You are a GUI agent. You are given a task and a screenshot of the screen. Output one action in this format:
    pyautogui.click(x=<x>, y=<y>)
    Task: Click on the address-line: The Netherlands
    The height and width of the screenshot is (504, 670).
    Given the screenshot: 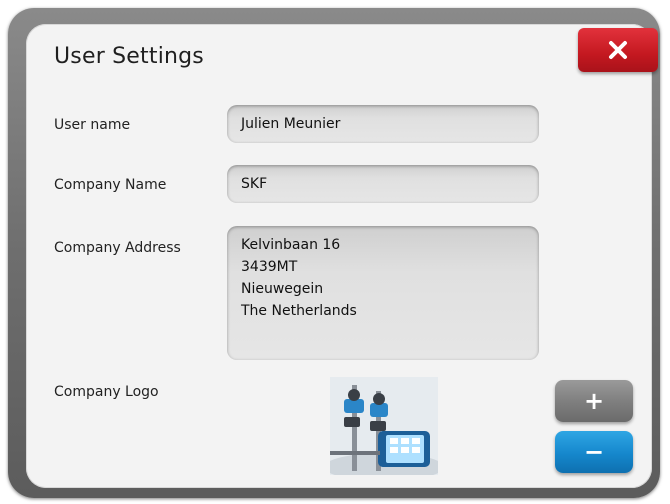 What is the action you would take?
    pyautogui.click(x=299, y=311)
    